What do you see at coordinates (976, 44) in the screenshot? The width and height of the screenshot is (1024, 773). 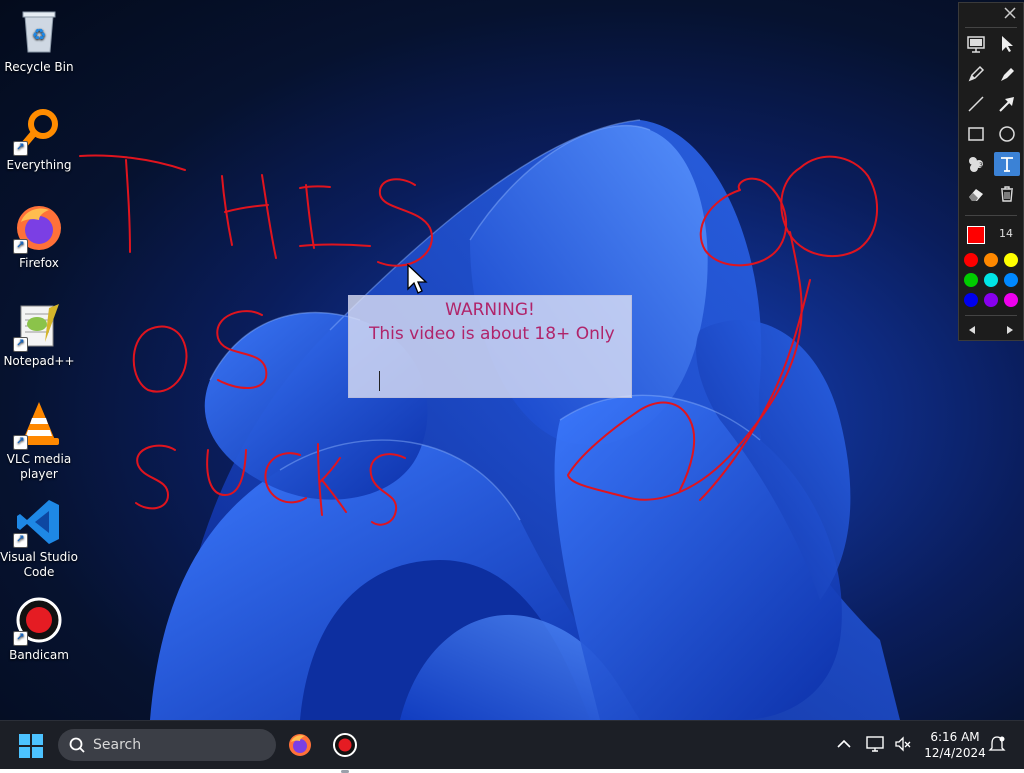 I see `presentation-icon` at bounding box center [976, 44].